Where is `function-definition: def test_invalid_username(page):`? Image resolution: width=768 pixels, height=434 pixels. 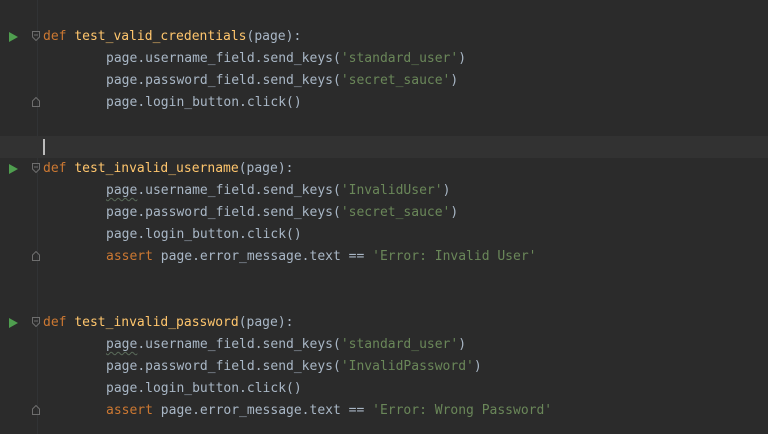 function-definition: def test_invalid_username(page): is located at coordinates (168, 169).